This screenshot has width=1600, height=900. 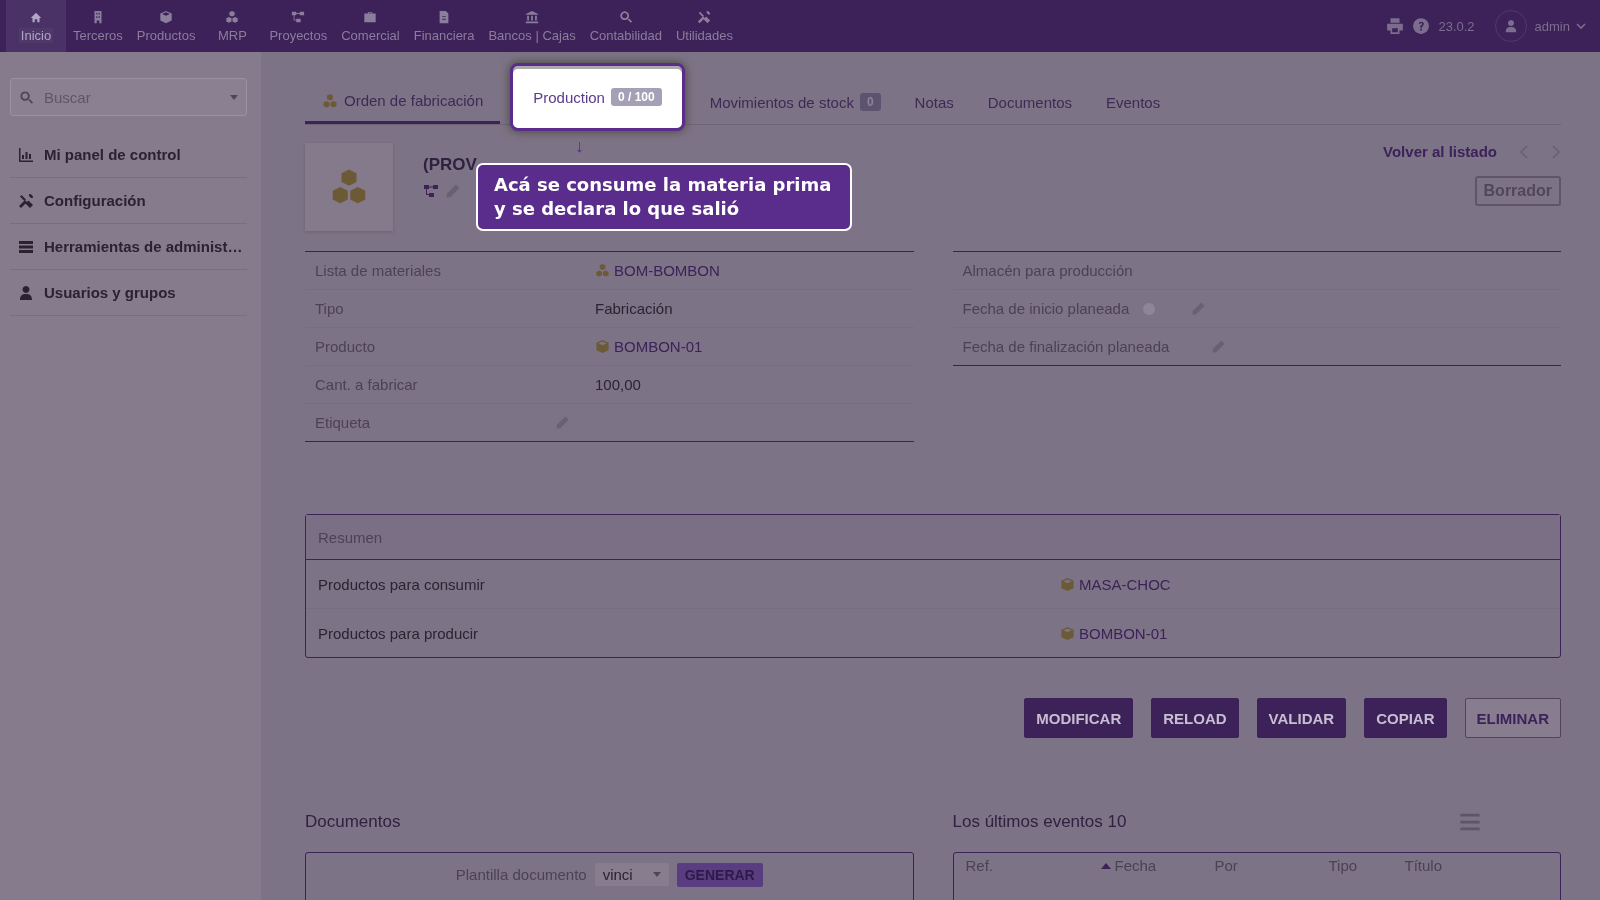 I want to click on field-link: BOMBON-01, so click(x=658, y=346).